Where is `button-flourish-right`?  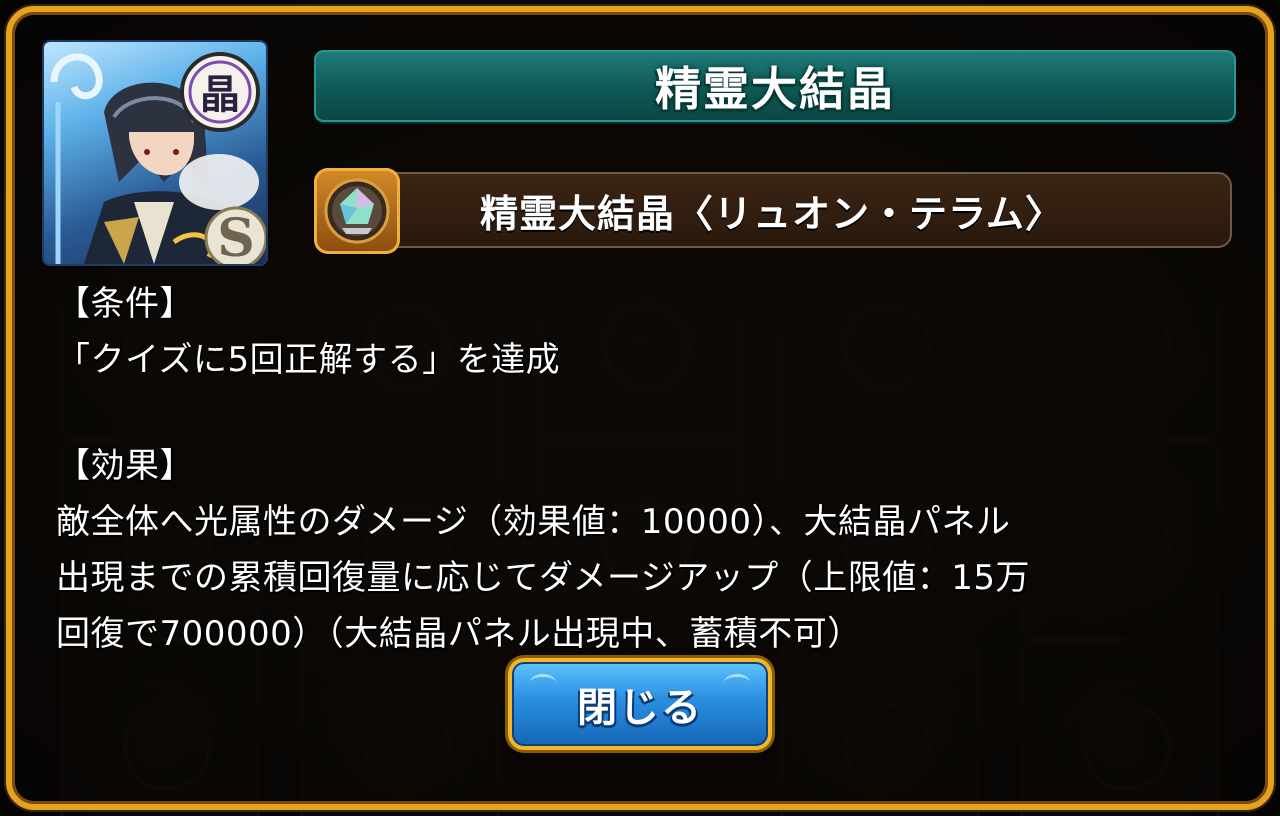 button-flourish-right is located at coordinates (737, 682).